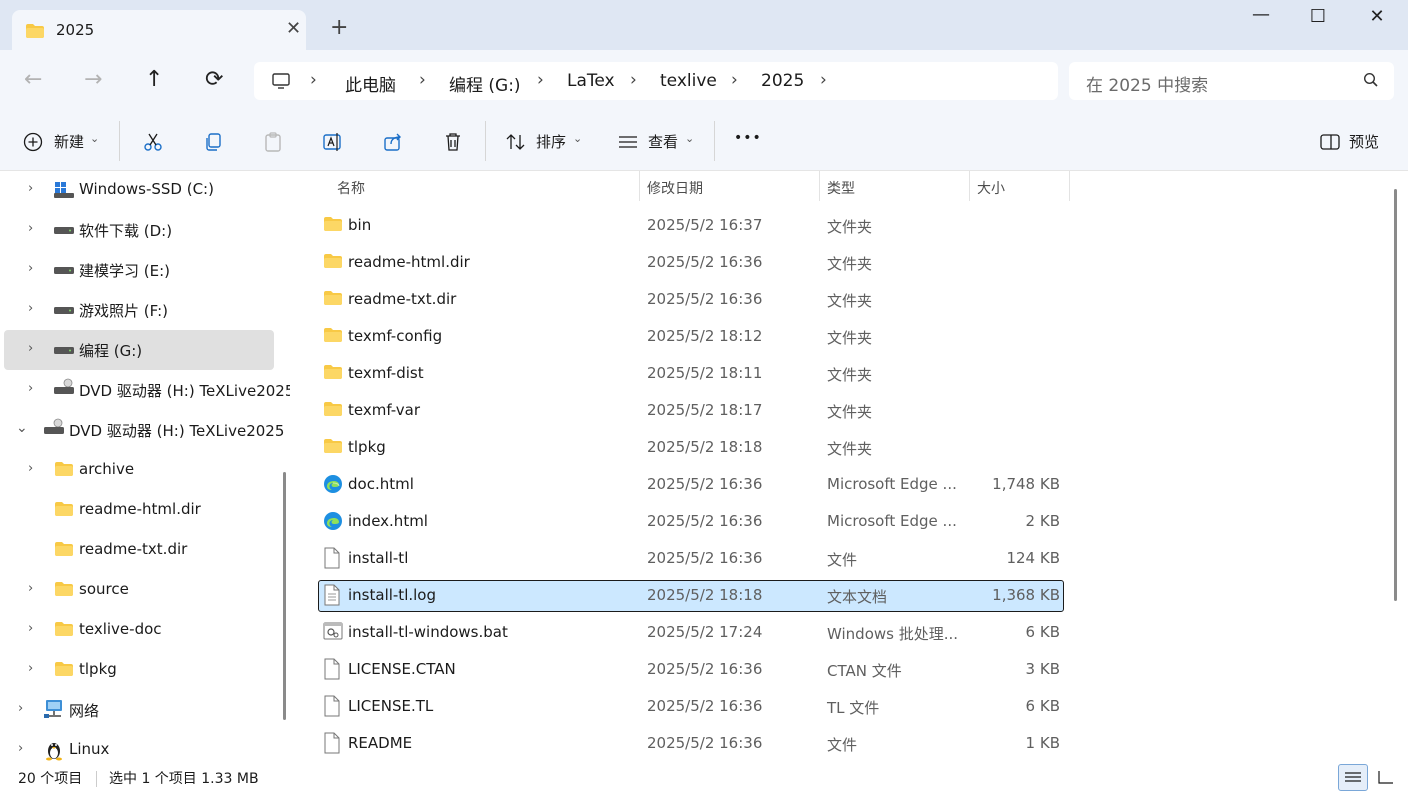 This screenshot has width=1408, height=793. I want to click on file-row: install-tl 2025/5/2 16:36 文件 124 KB, so click(691, 559).